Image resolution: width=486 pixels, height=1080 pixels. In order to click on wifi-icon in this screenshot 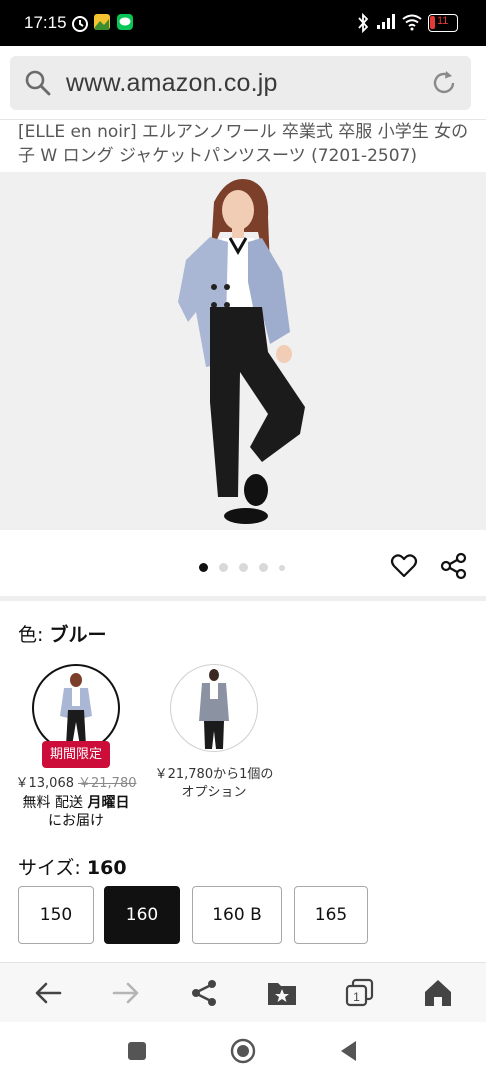, I will do `click(412, 22)`.